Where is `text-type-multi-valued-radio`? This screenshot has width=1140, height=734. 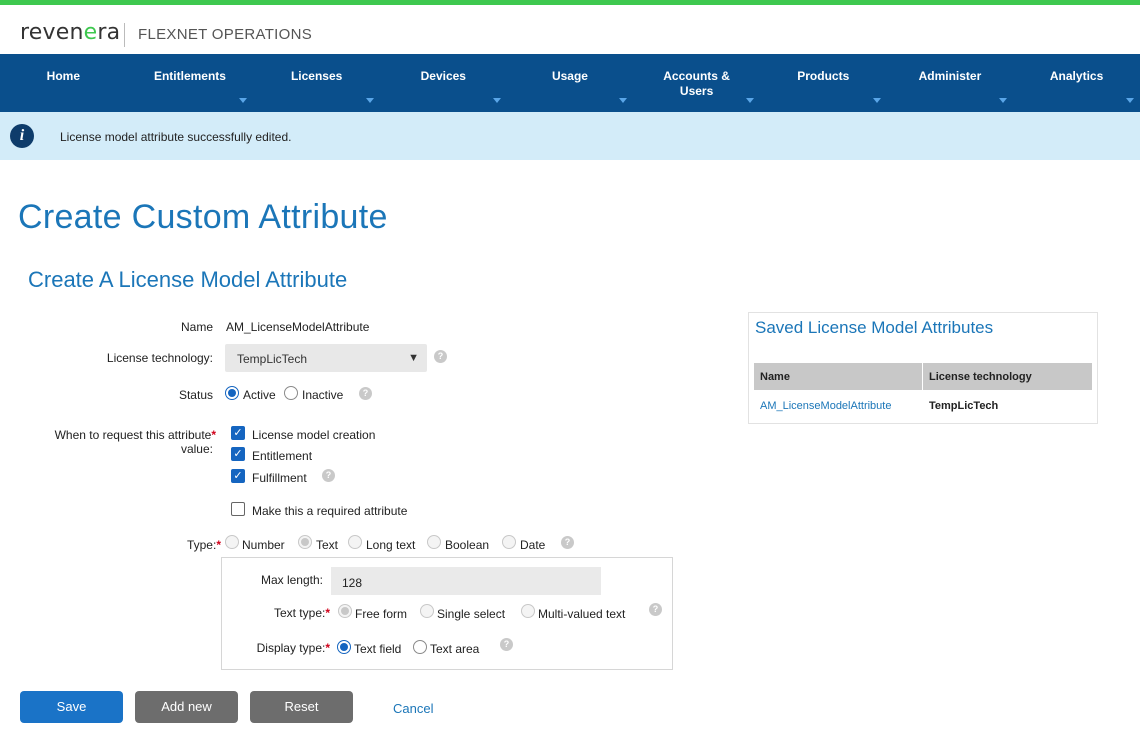 text-type-multi-valued-radio is located at coordinates (528, 611).